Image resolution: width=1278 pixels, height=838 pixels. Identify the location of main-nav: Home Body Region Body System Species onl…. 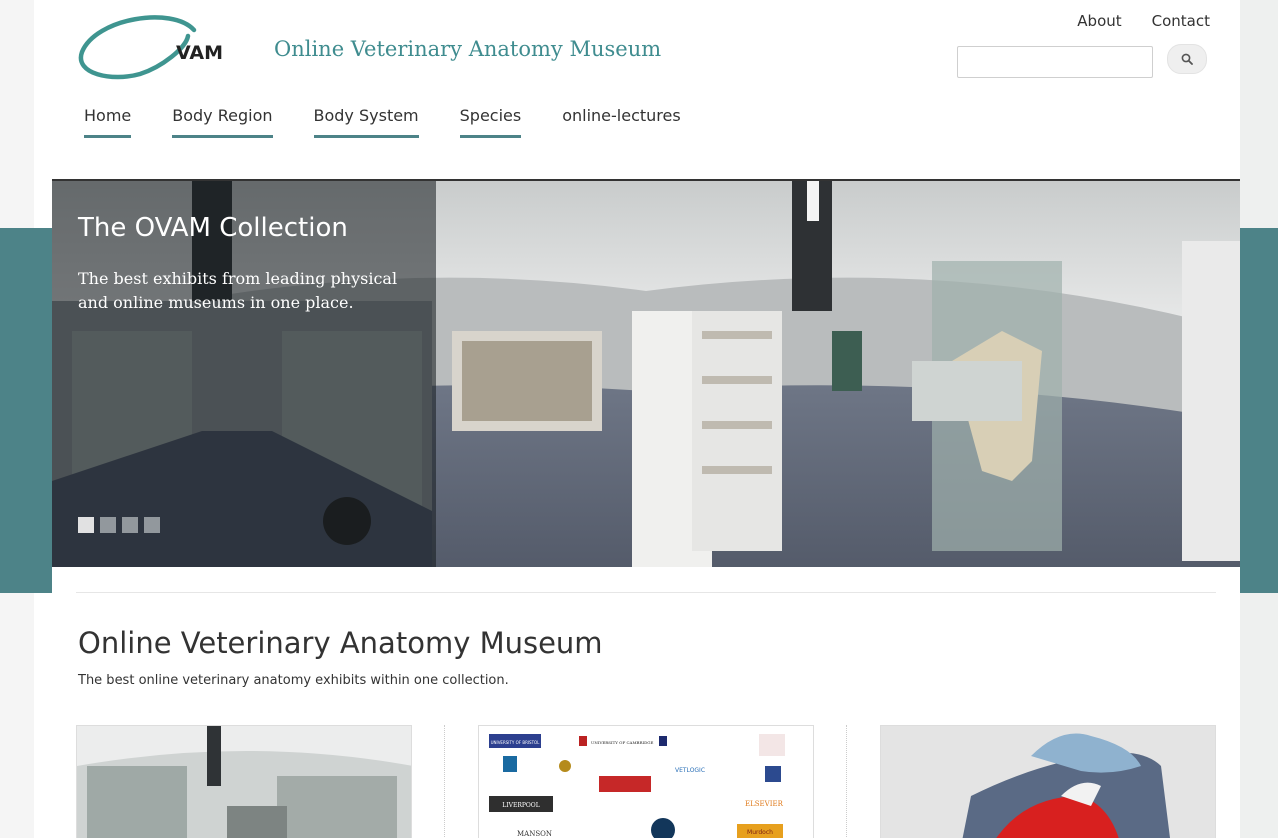
(403, 122).